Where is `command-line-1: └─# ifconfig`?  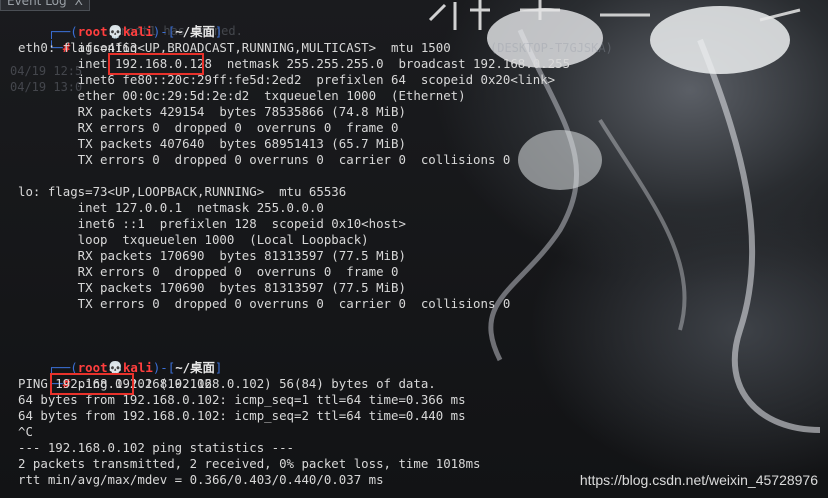 command-line-1: └─# ifconfig is located at coordinates (78, 39).